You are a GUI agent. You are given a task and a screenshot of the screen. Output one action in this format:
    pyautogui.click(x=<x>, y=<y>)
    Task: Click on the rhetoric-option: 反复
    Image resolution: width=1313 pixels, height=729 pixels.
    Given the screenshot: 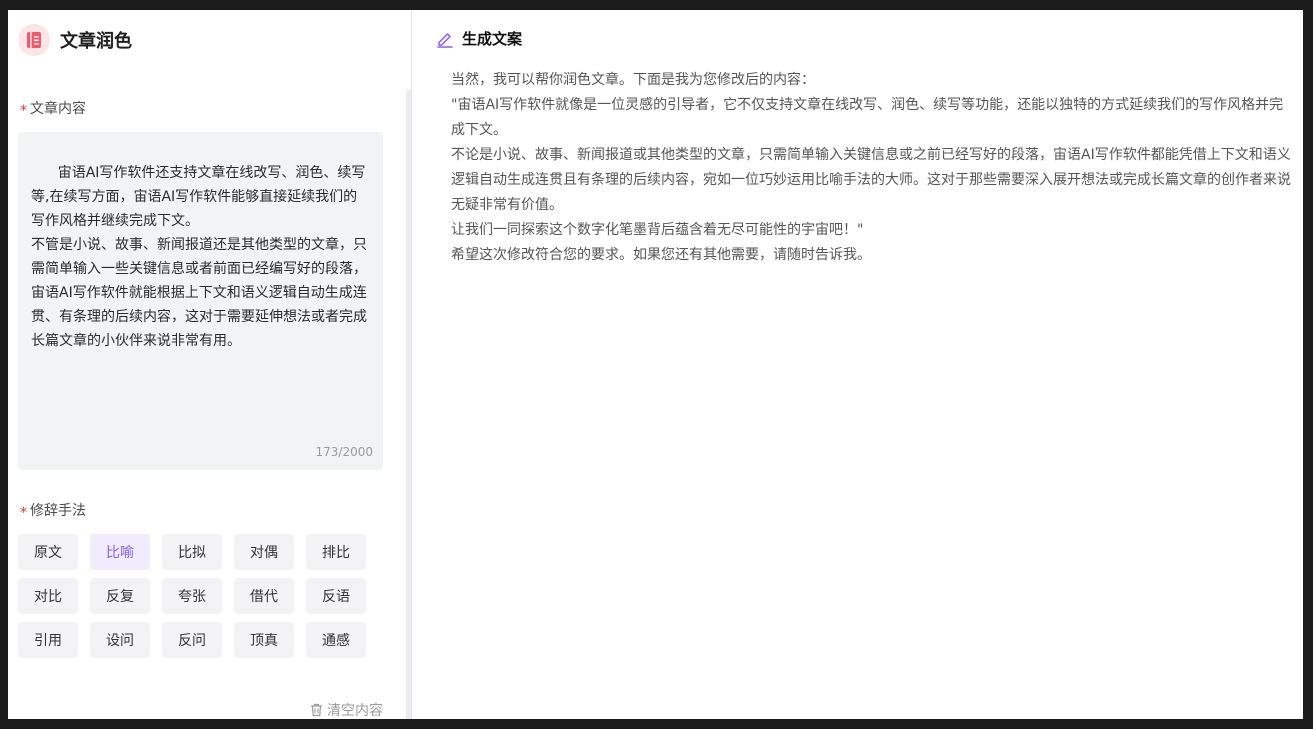 What is the action you would take?
    pyautogui.click(x=120, y=596)
    